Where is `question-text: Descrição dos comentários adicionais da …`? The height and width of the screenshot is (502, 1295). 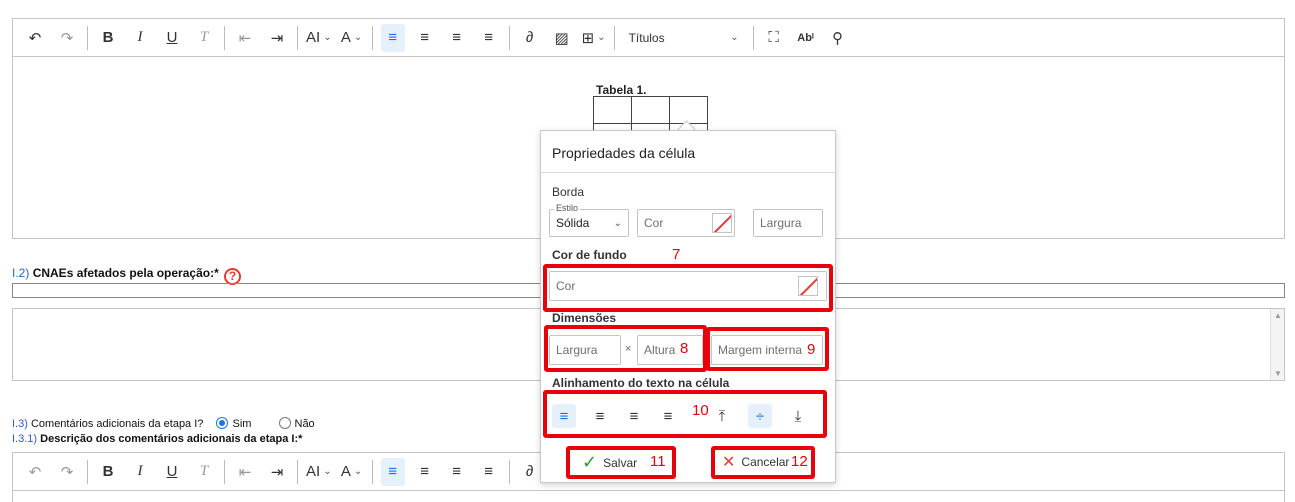
question-text: Descrição dos comentários adicionais da … is located at coordinates (171, 439).